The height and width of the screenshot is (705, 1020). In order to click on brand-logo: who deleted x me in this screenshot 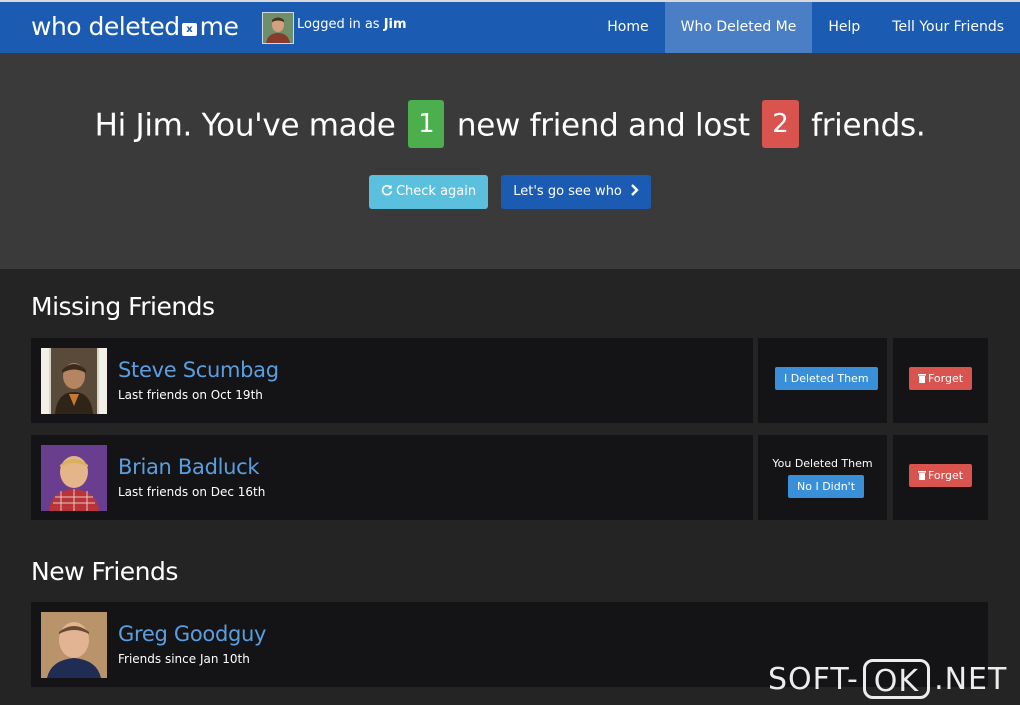, I will do `click(135, 26)`.